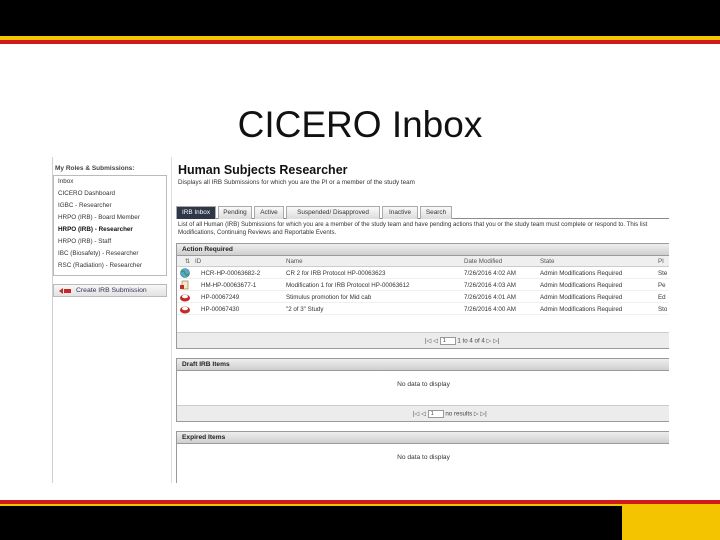 This screenshot has width=720, height=540. Describe the element at coordinates (304, 309) in the screenshot. I see `row-name: "2 of 3" Study` at that location.